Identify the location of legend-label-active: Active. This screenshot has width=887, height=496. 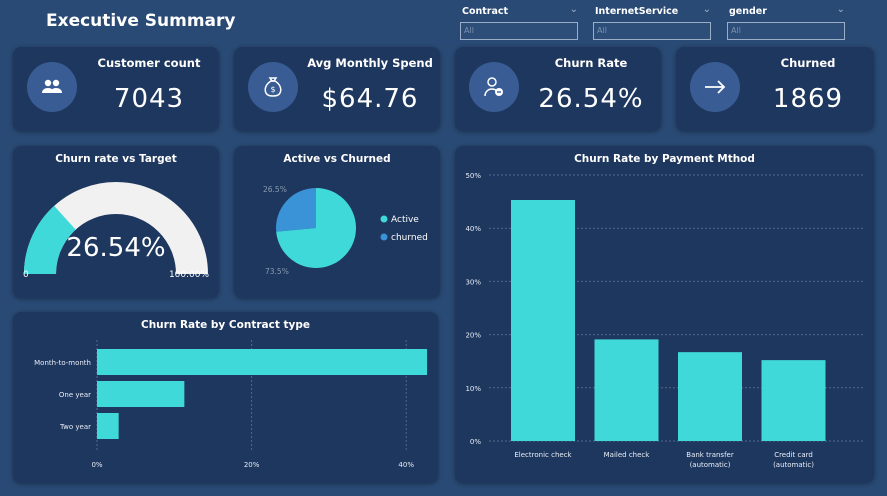
(405, 220).